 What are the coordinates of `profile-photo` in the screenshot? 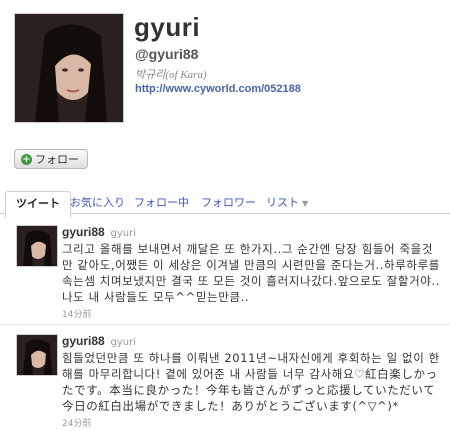 It's located at (69, 68).